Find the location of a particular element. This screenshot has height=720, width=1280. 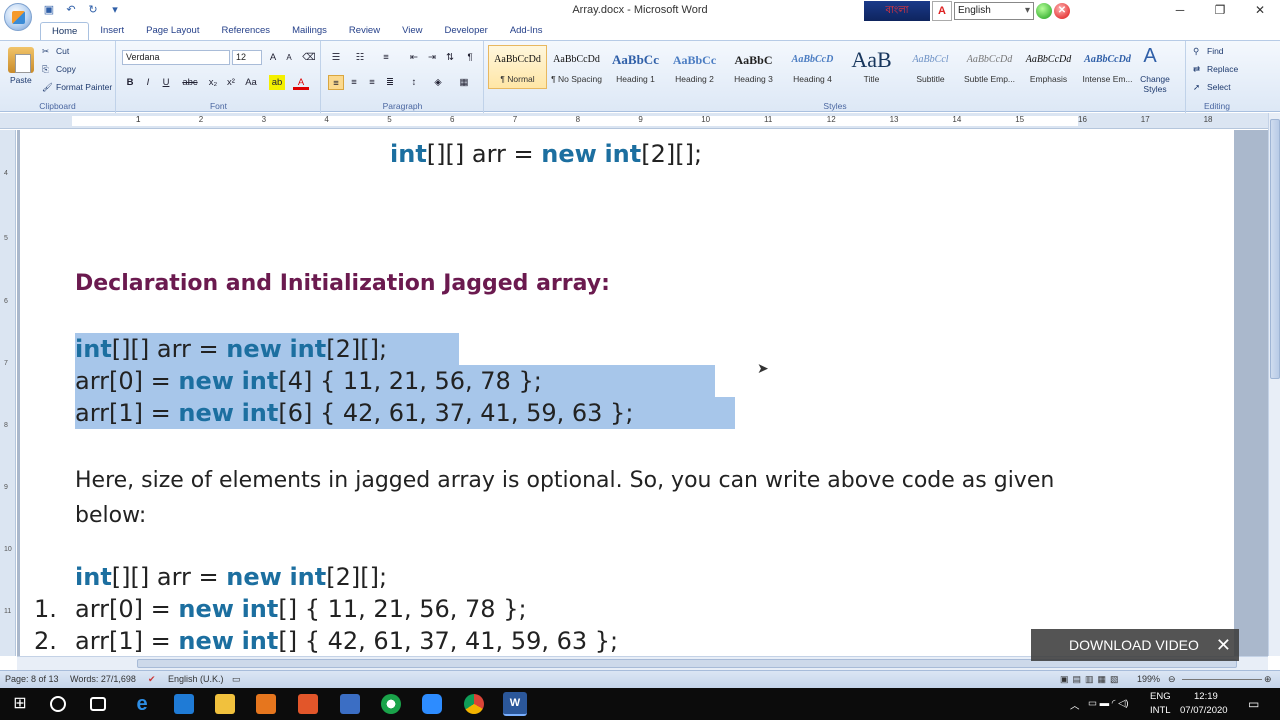

underline-icon: U is located at coordinates (166, 82).